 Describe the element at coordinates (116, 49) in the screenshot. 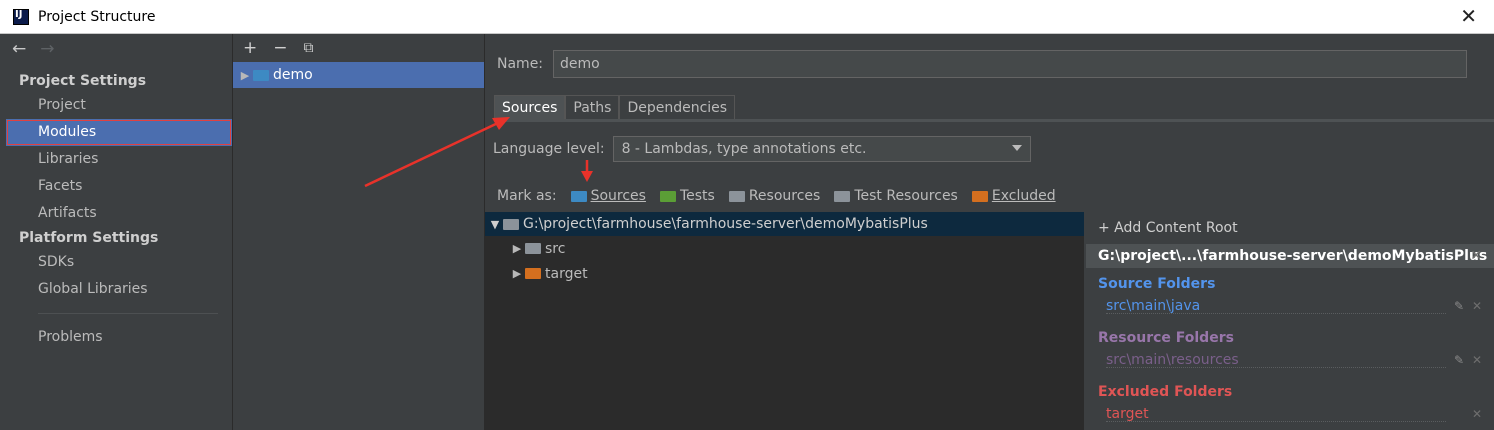

I see `nav-arrows: ← →` at that location.